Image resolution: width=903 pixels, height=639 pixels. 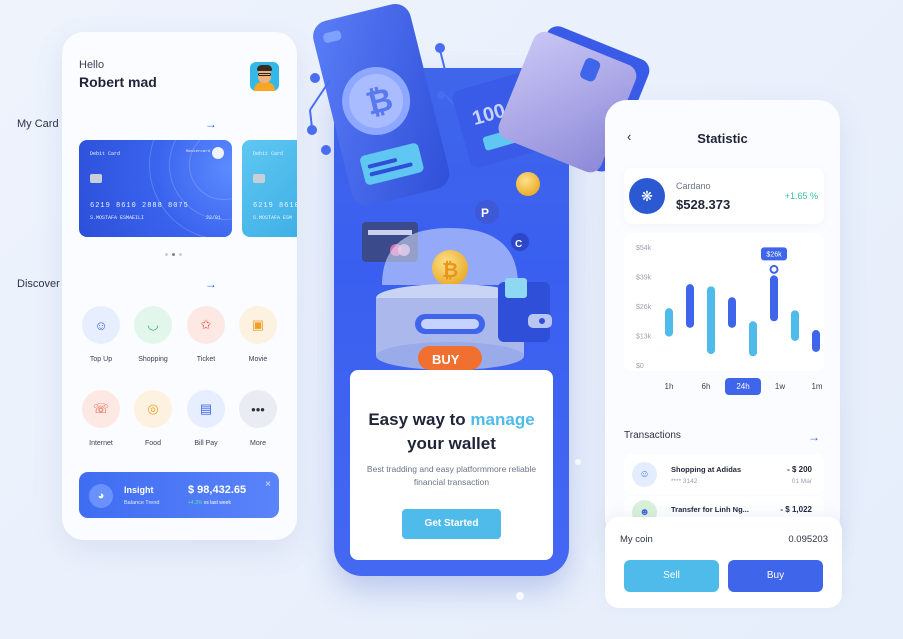 I want to click on insight-subtitle: Balance Trend, so click(x=142, y=503).